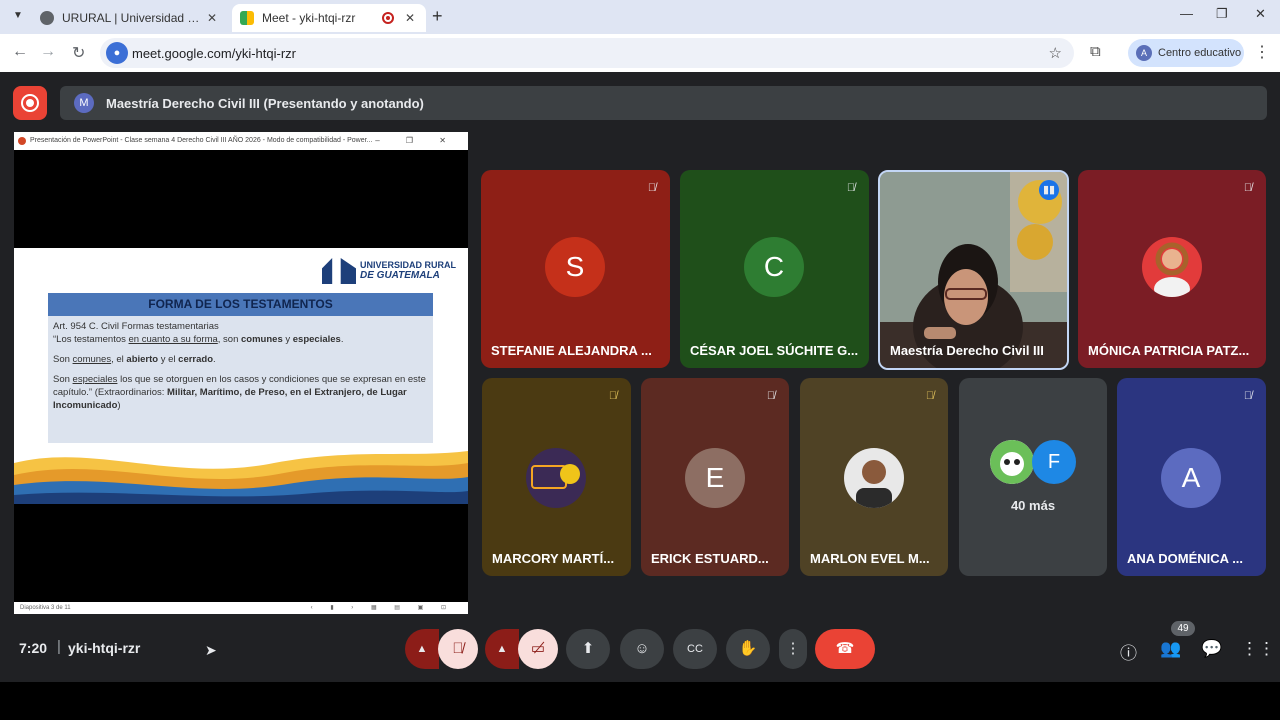  I want to click on others-tile: F 40 más, so click(1033, 477).